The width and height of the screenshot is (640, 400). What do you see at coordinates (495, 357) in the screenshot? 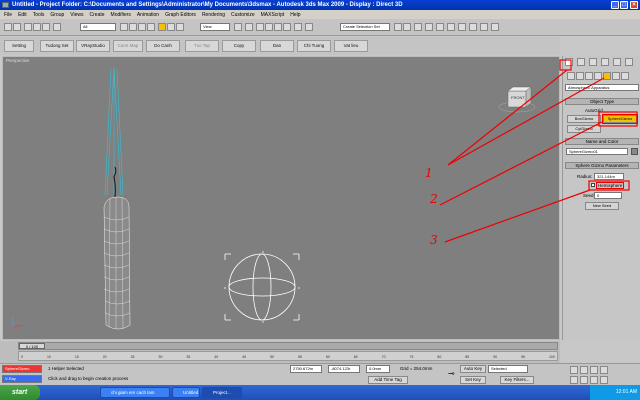
I see `tick-label: 90` at bounding box center [495, 357].